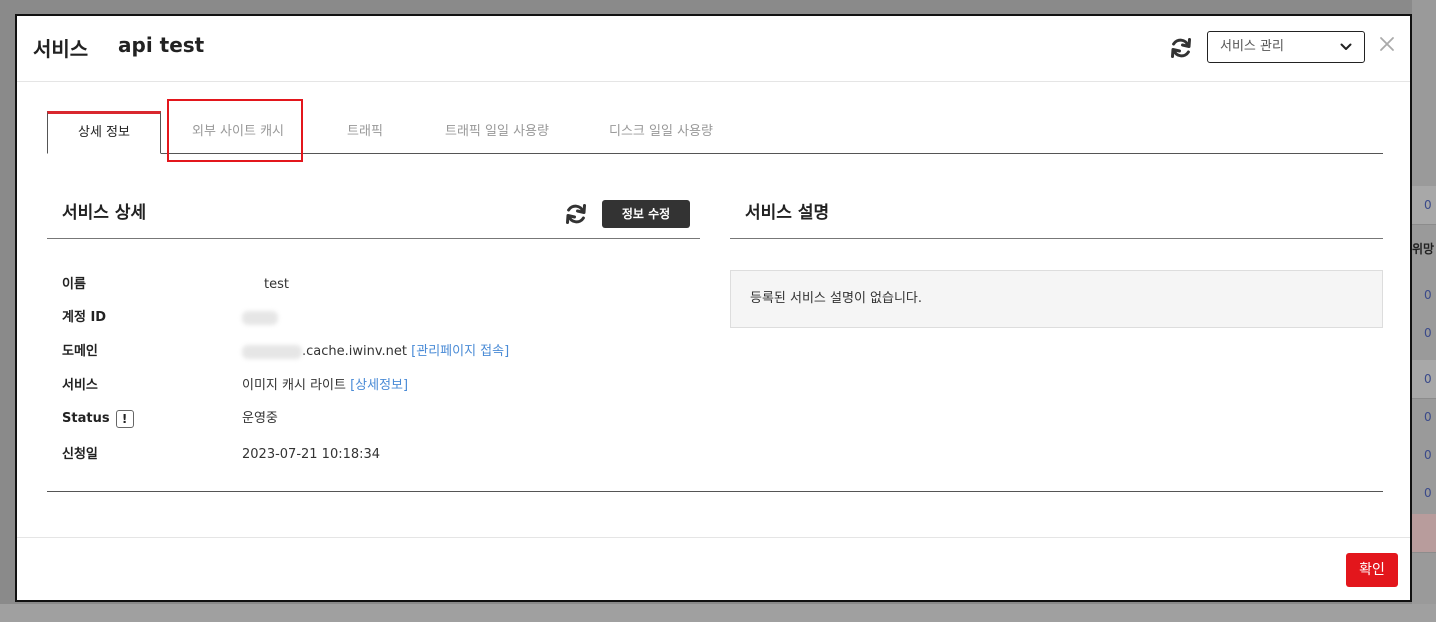 The image size is (1436, 622). Describe the element at coordinates (161, 45) in the screenshot. I see `service-name: api test` at that location.